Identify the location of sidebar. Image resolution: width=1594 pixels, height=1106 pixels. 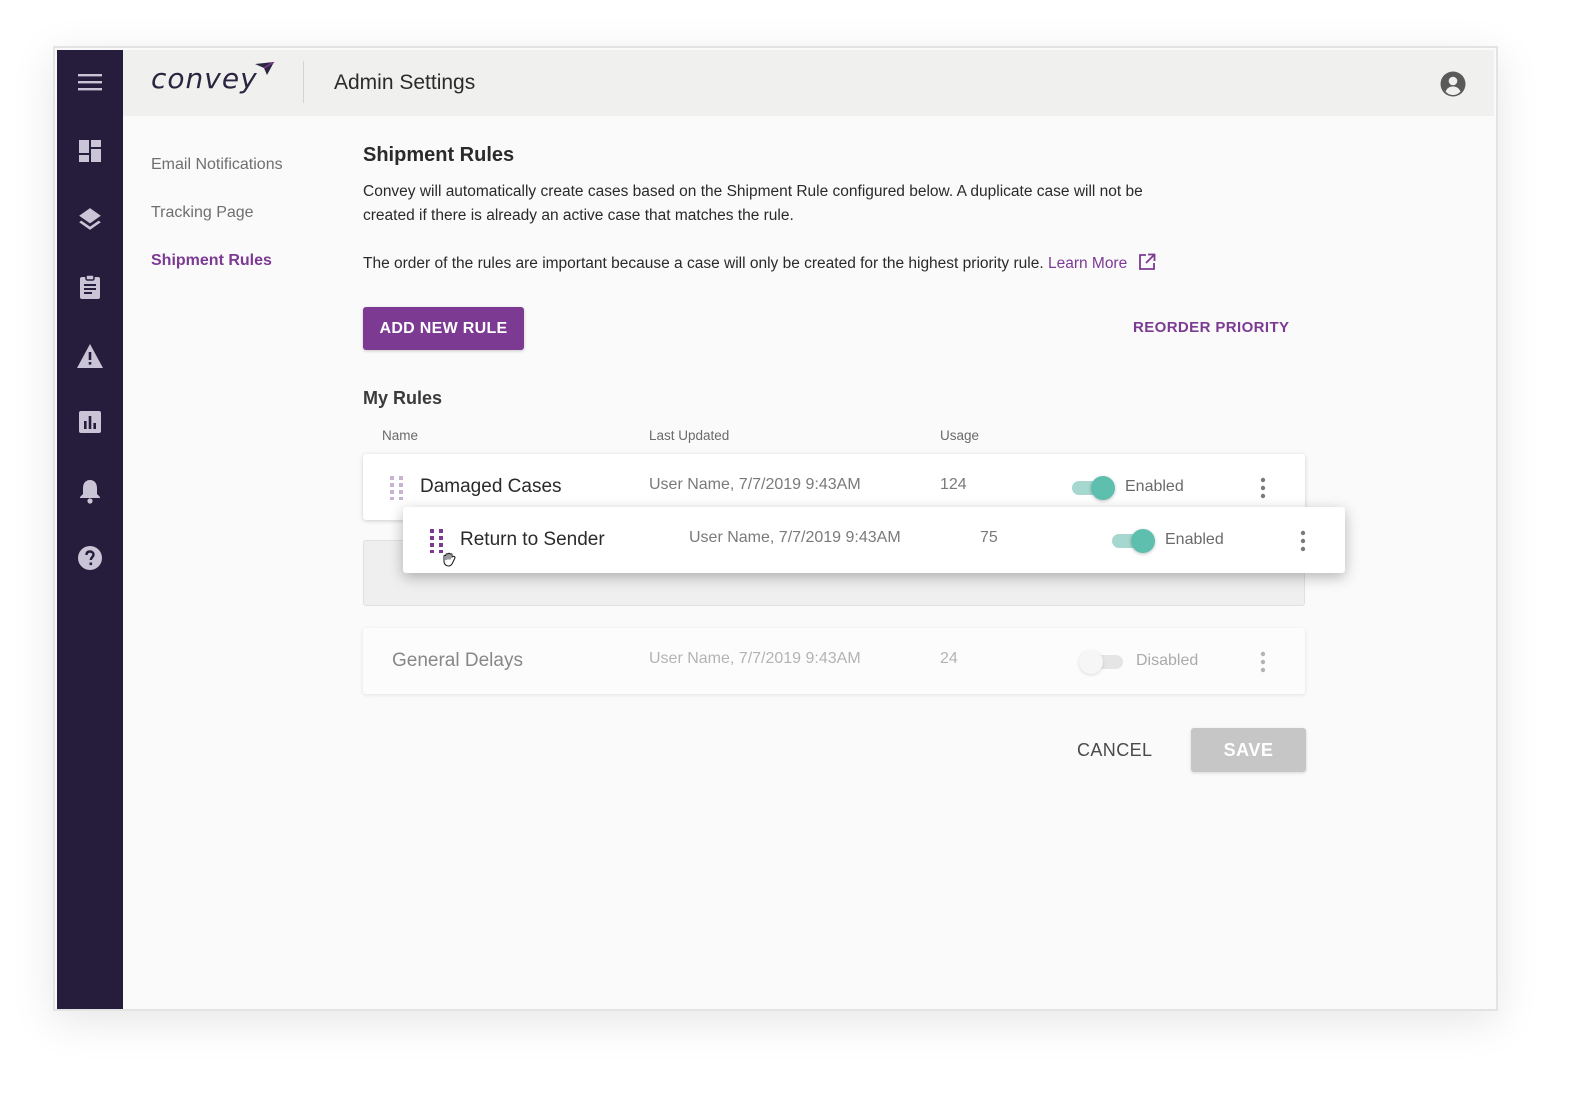
(90, 529).